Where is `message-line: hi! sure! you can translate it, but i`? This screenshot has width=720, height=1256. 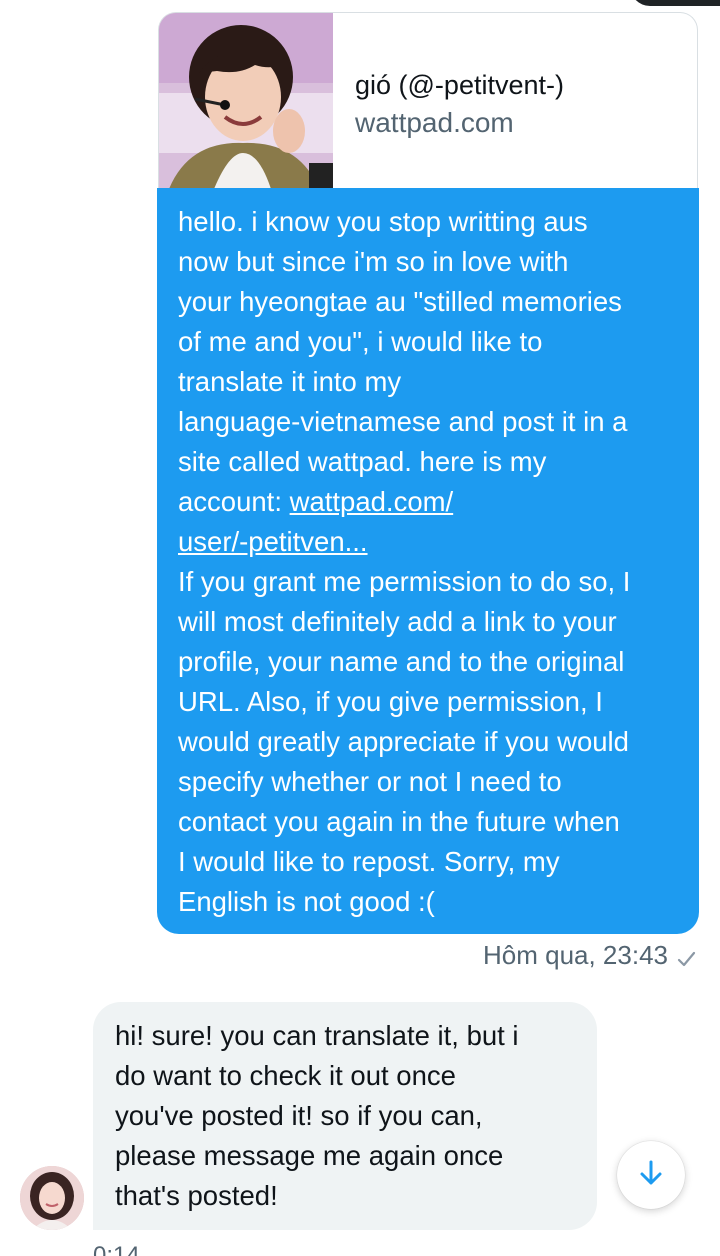 message-line: hi! sure! you can translate it, but i is located at coordinates (317, 1035).